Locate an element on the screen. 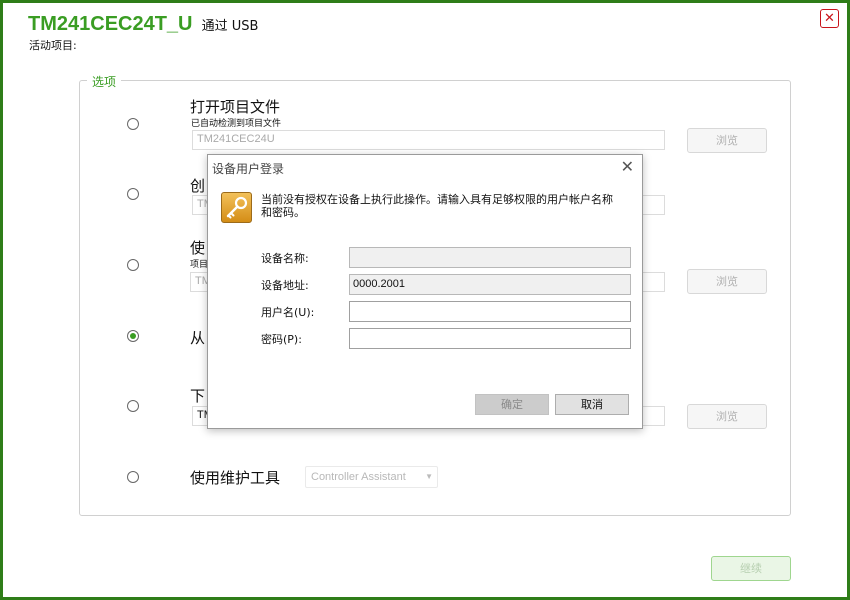  browse-button-1: 浏览 is located at coordinates (727, 140).